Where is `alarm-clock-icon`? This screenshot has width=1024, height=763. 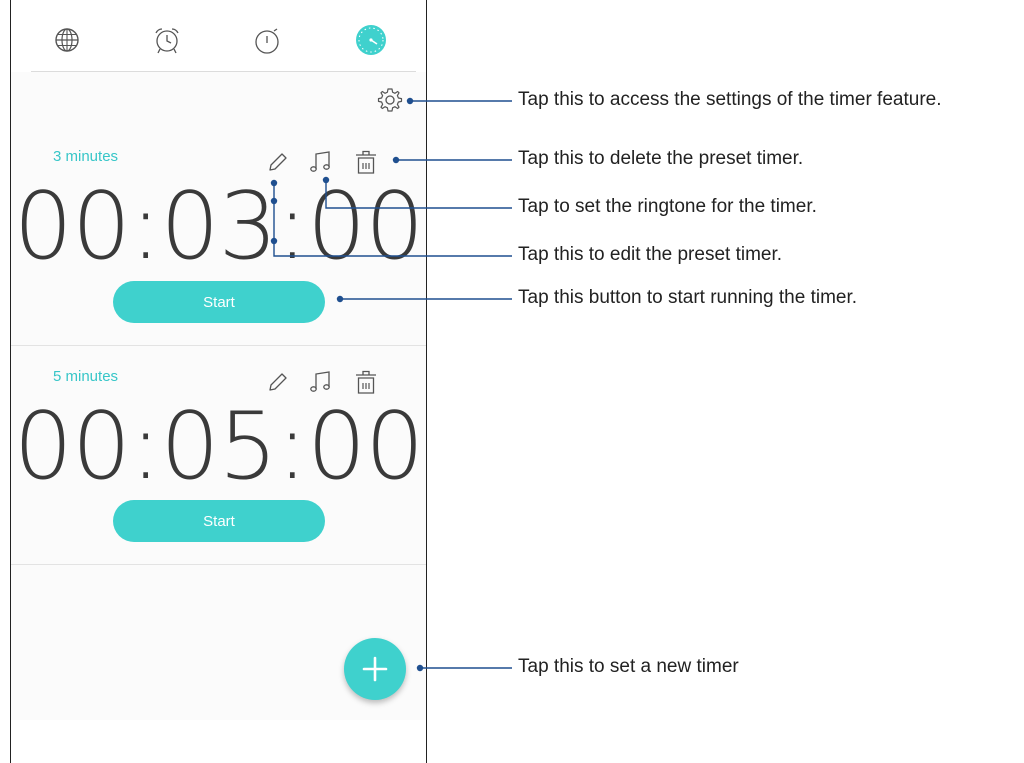 alarm-clock-icon is located at coordinates (167, 41).